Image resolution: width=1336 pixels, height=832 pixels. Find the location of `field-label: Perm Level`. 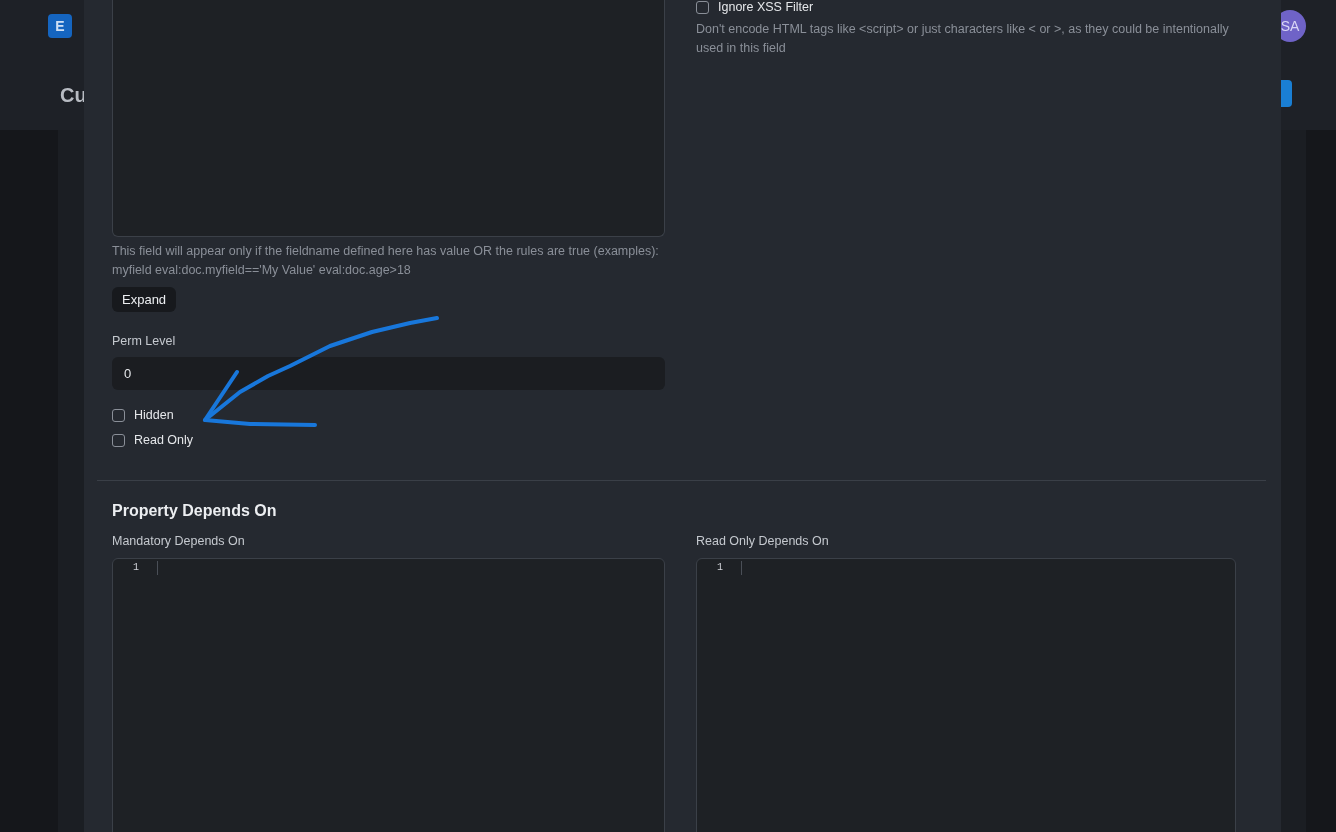

field-label: Perm Level is located at coordinates (144, 341).